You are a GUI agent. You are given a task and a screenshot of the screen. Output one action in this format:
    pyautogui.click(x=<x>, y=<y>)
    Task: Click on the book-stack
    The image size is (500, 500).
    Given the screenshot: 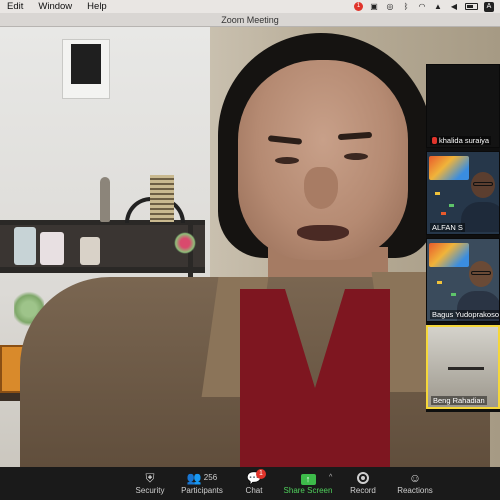 What is the action you would take?
    pyautogui.click(x=162, y=198)
    